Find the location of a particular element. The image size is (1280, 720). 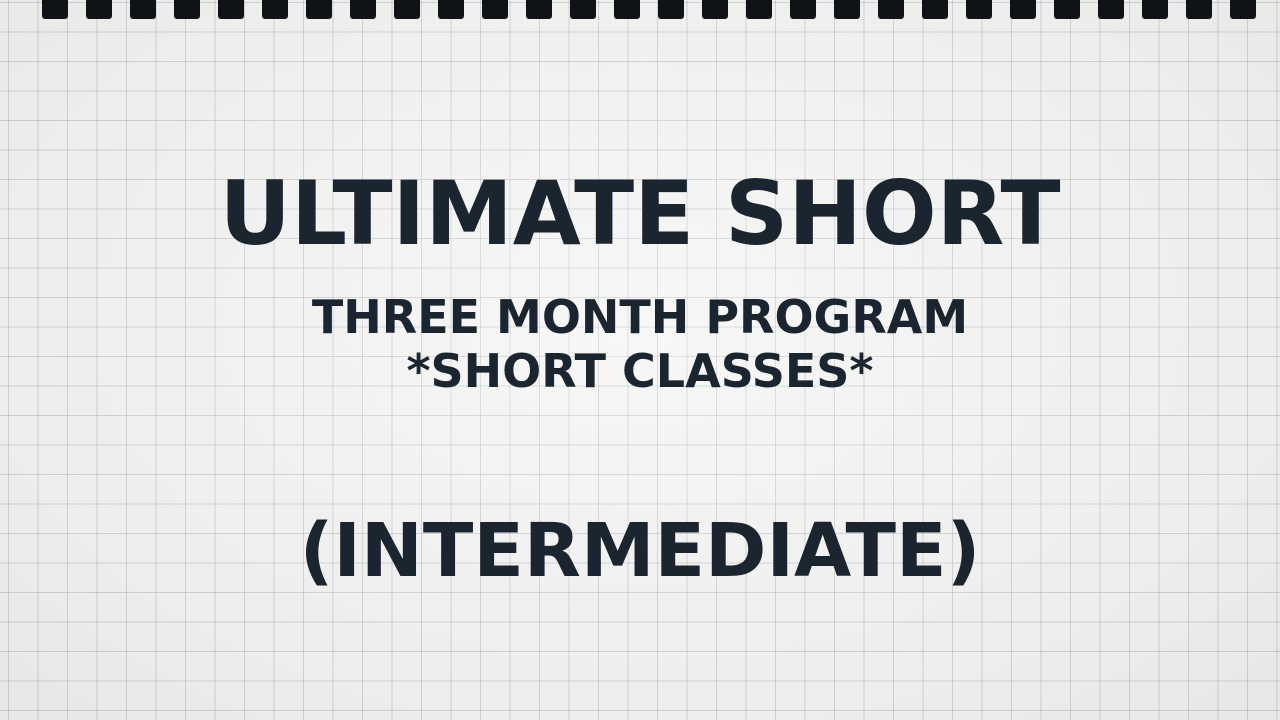

spiral-binding is located at coordinates (640, 11).